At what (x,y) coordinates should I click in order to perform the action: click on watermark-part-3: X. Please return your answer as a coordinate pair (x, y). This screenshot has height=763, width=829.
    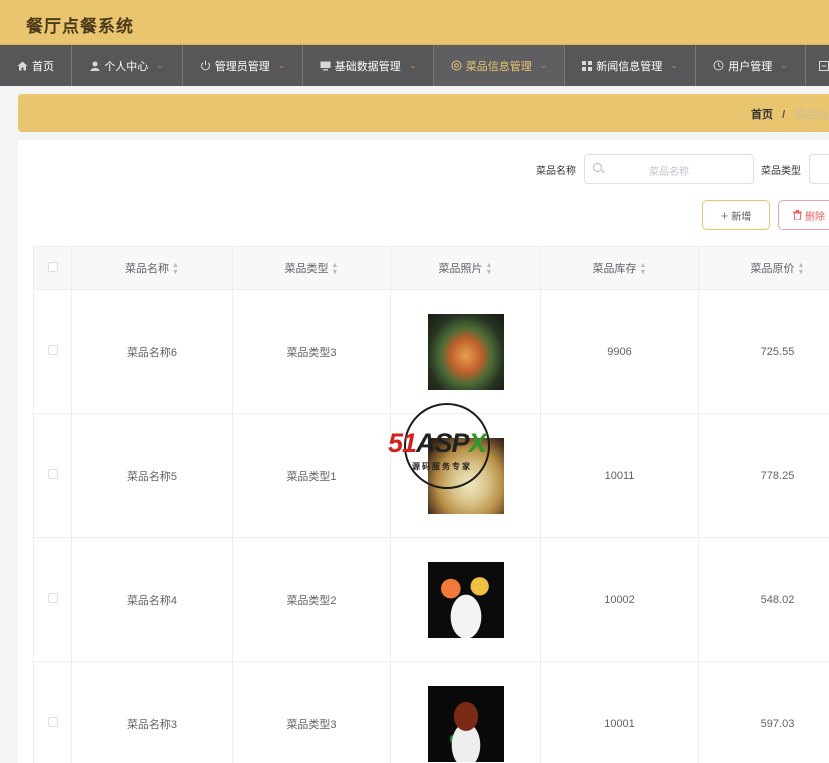
    Looking at the image, I should click on (477, 443).